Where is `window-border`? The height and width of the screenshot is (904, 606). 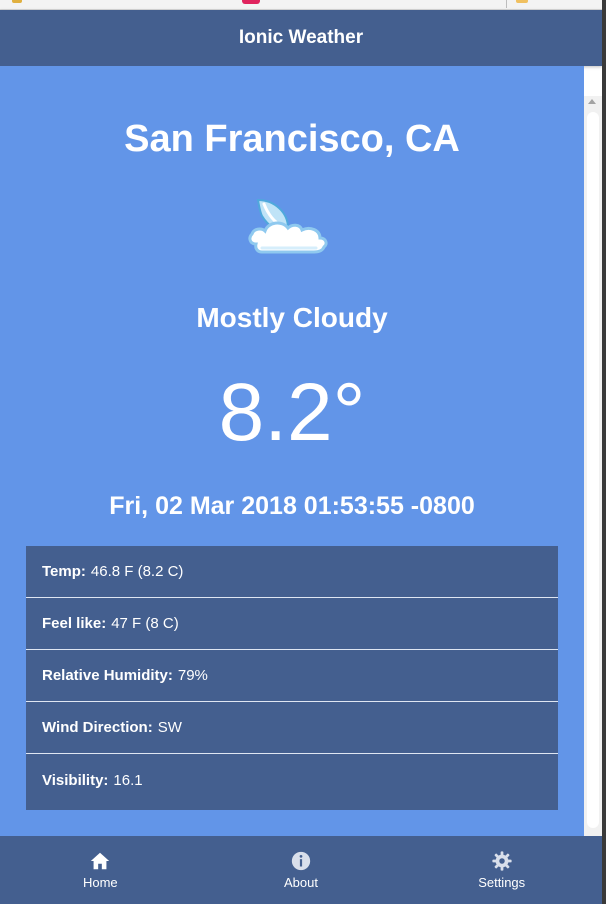 window-border is located at coordinates (604, 452).